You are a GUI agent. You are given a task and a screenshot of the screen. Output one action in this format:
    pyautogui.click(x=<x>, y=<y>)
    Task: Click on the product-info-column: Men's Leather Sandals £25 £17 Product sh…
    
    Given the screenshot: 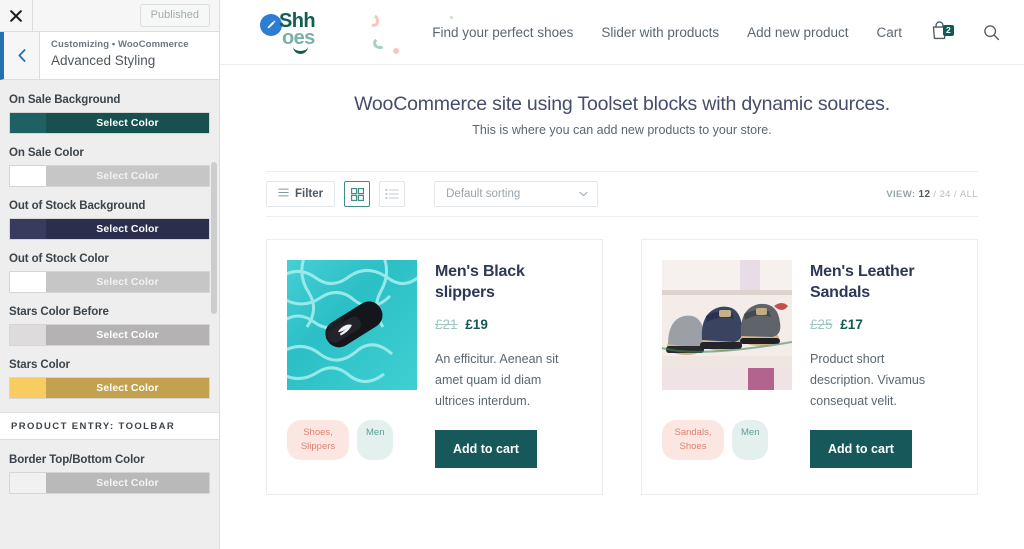 What is the action you would take?
    pyautogui.click(x=883, y=367)
    